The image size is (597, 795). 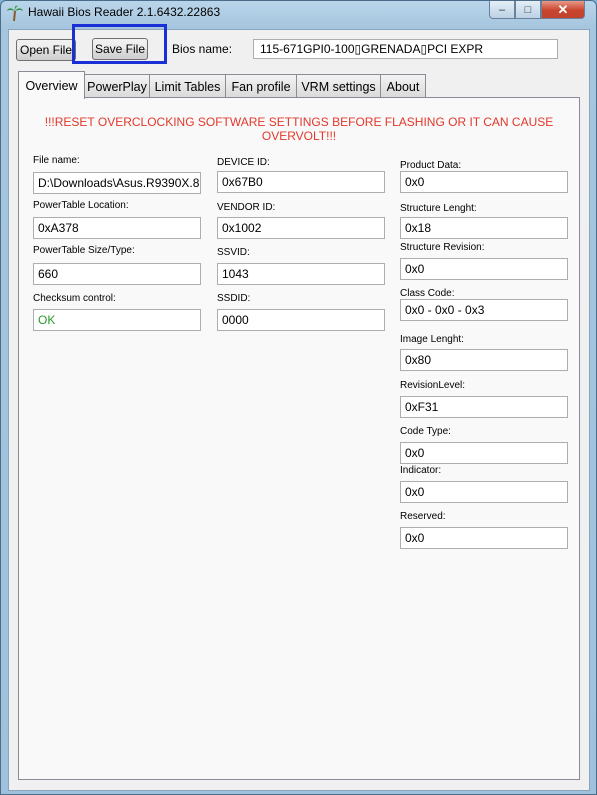 What do you see at coordinates (243, 162) in the screenshot?
I see `device-id-label: DEVICE ID:` at bounding box center [243, 162].